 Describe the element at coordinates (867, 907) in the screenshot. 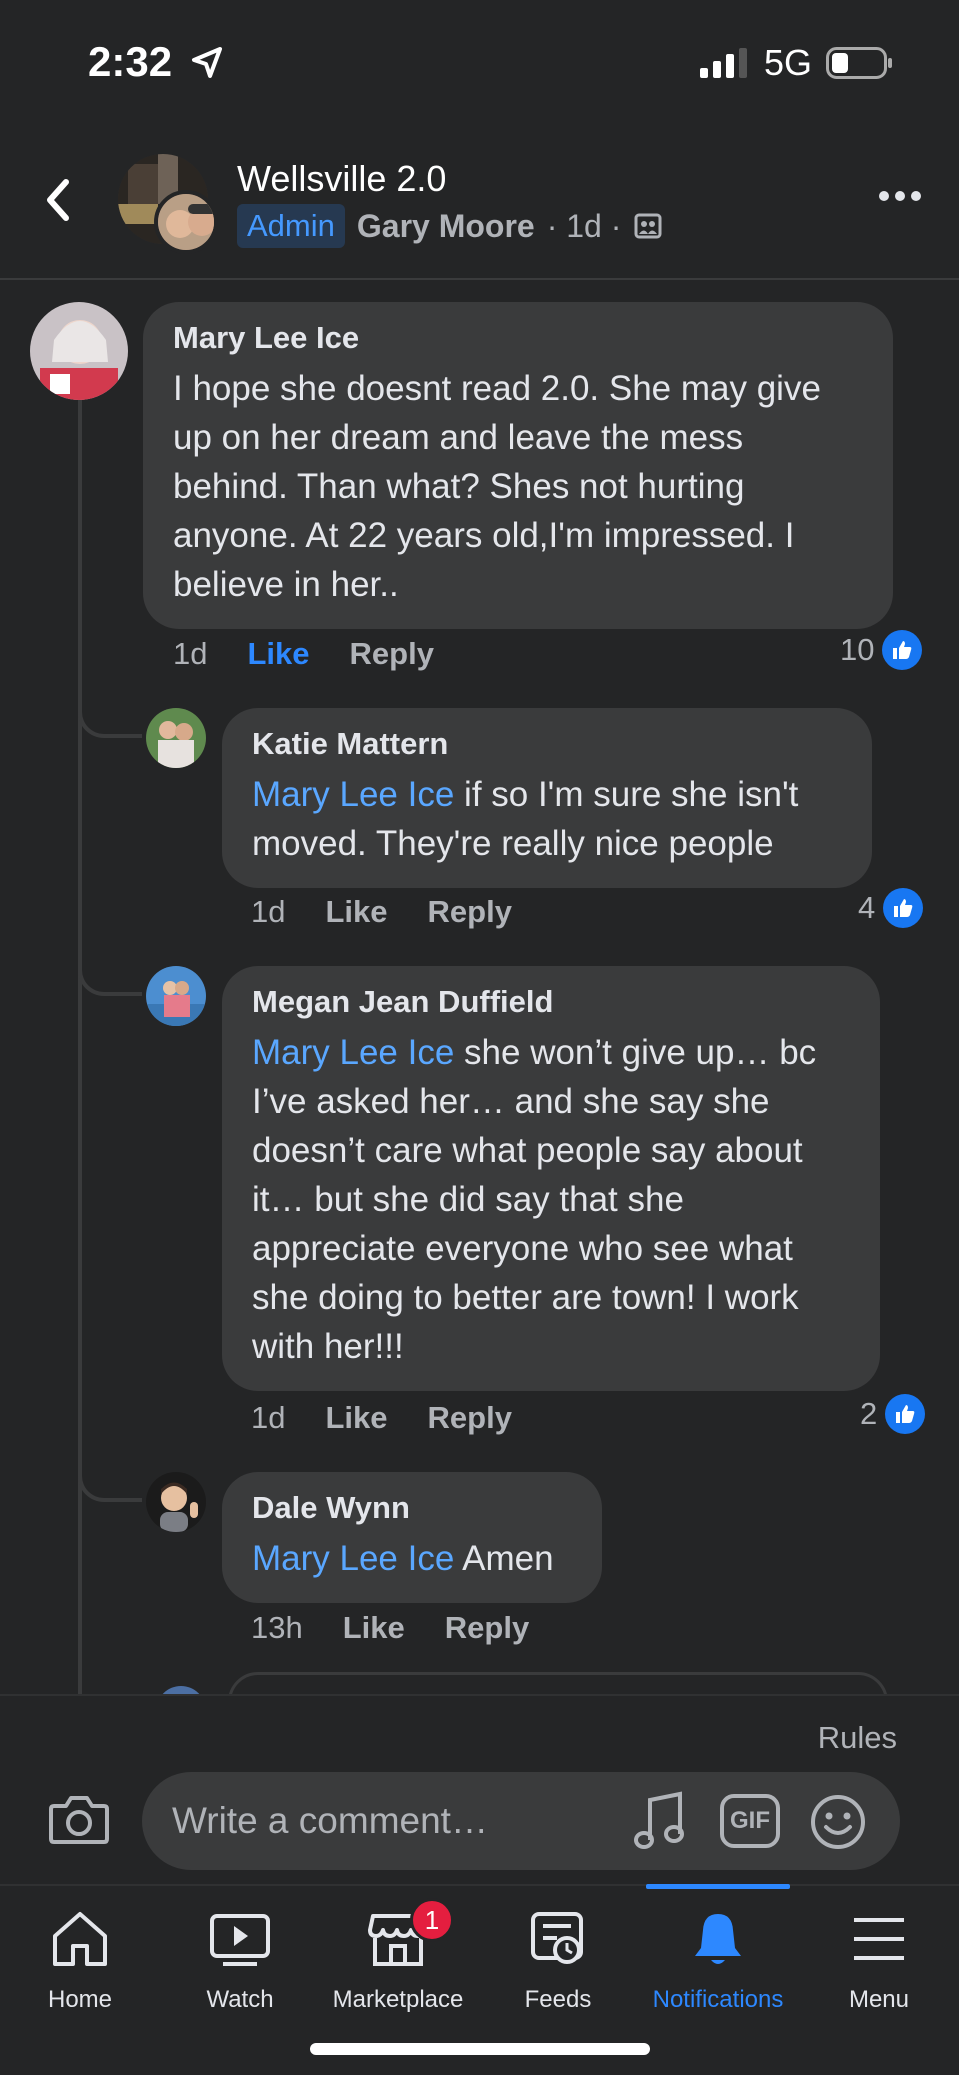

I see `reaction-number: 4` at that location.